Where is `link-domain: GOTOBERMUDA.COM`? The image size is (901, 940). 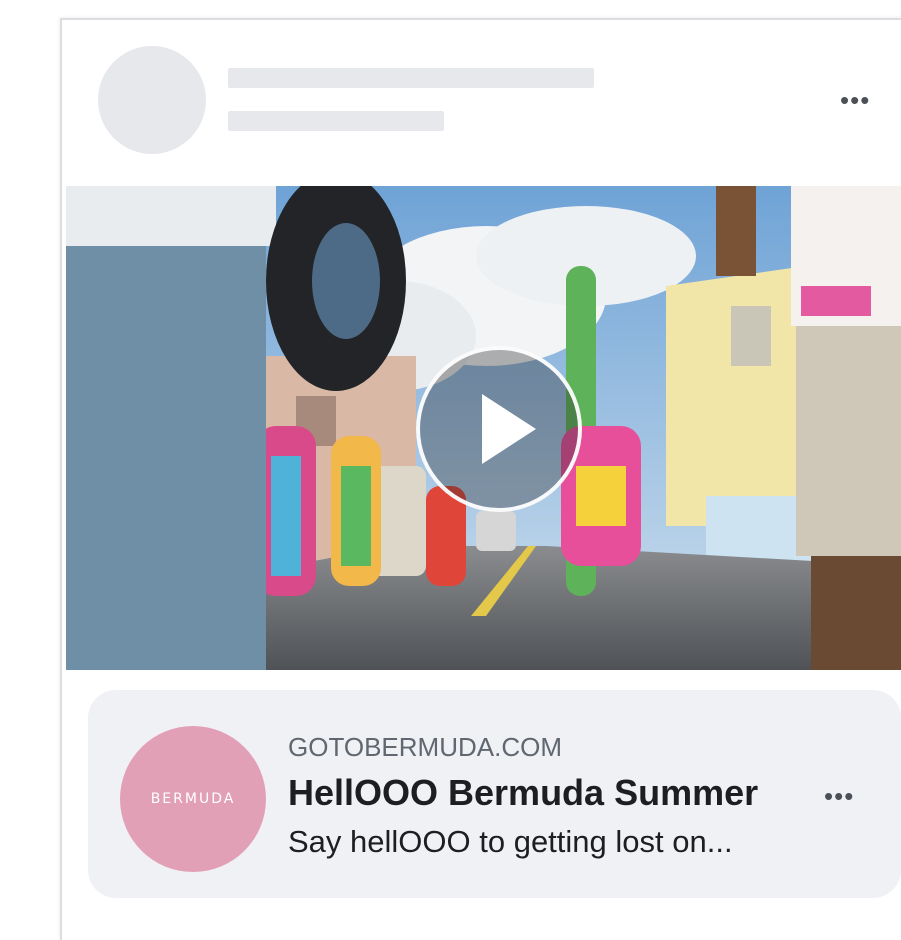
link-domain: GOTOBERMUDA.COM is located at coordinates (425, 747).